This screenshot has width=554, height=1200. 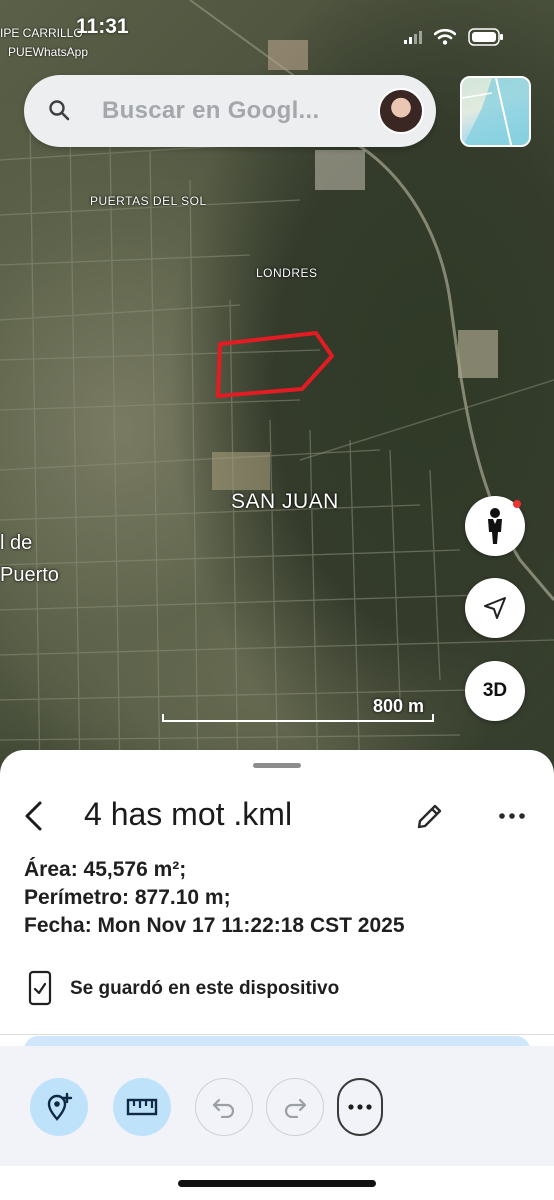 What do you see at coordinates (29, 575) in the screenshot?
I see `map-label-edge-bottom: Puerto` at bounding box center [29, 575].